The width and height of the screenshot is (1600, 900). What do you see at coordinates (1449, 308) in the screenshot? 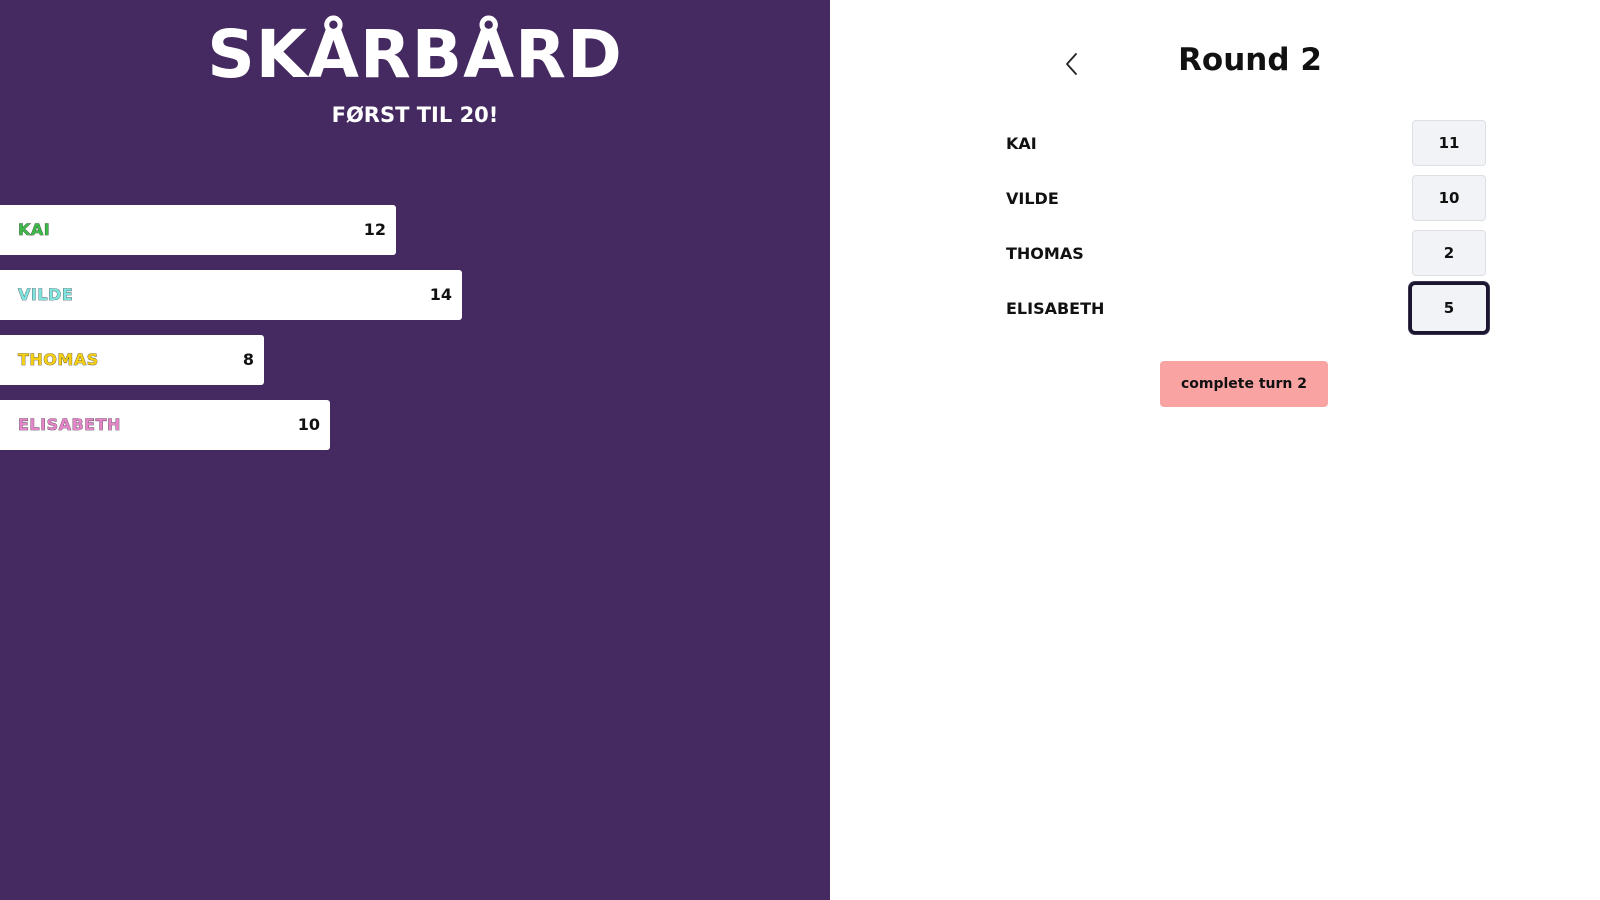
I see `score-input-elisabeth` at bounding box center [1449, 308].